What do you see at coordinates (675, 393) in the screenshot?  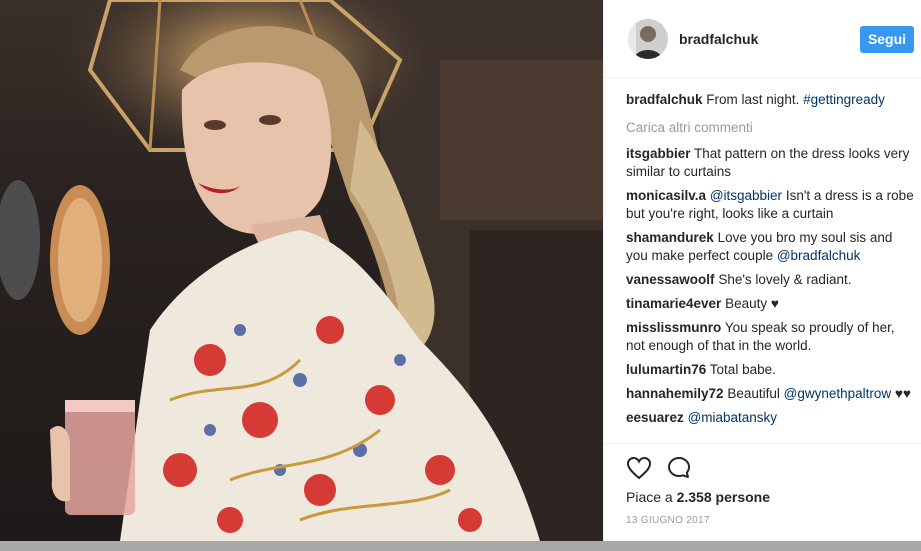 I see `comment-username: hannahemily72` at bounding box center [675, 393].